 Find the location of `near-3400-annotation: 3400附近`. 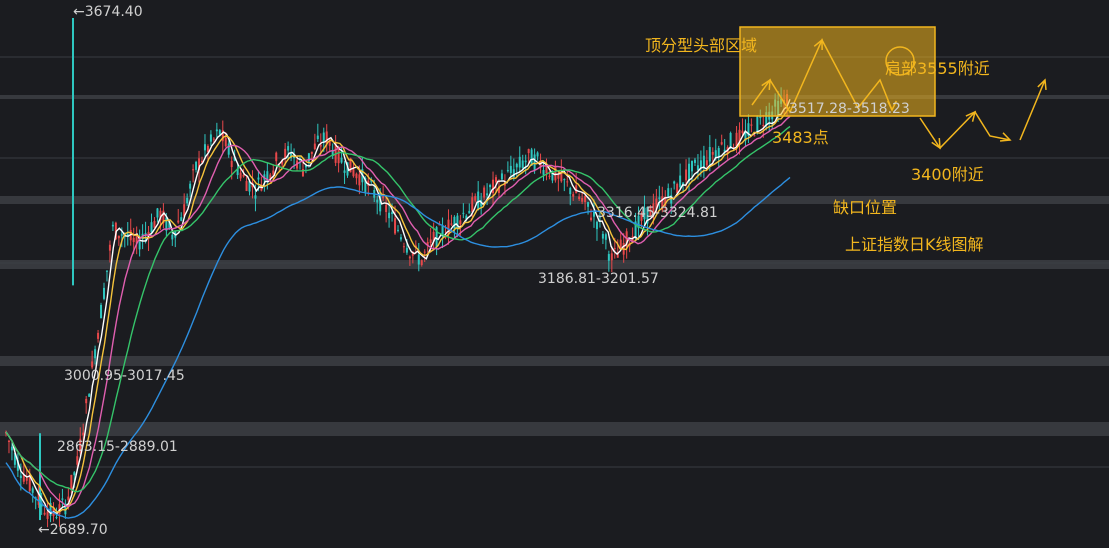

near-3400-annotation: 3400附近 is located at coordinates (947, 174).